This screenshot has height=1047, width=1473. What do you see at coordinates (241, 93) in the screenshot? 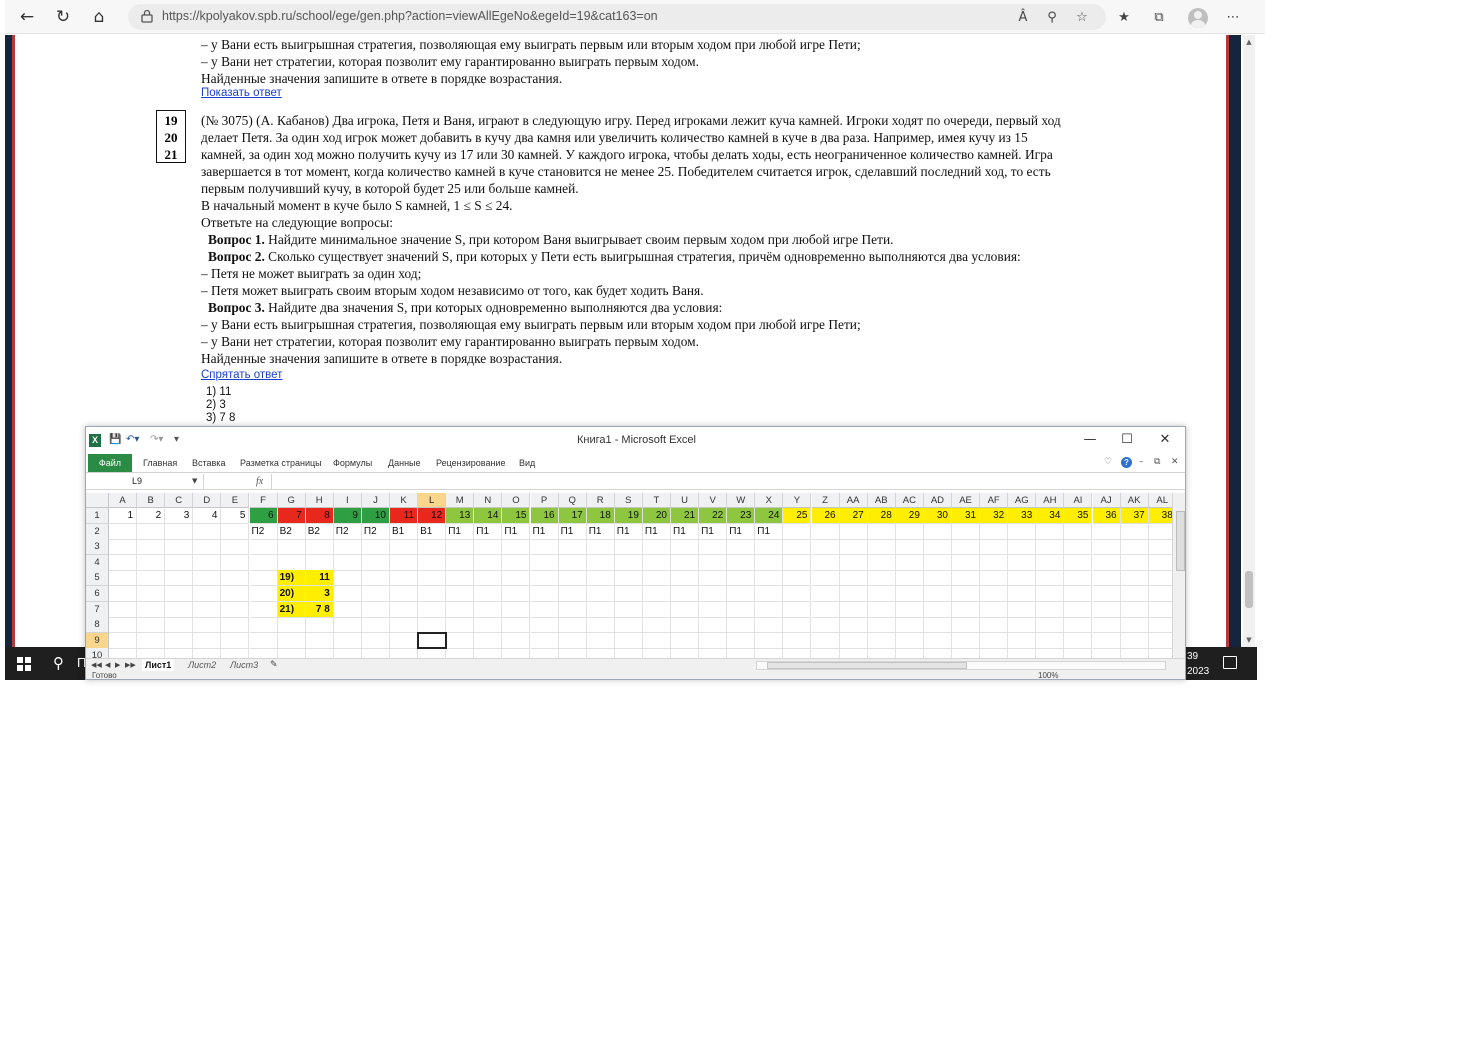
I see `show-answer-link: Показать ответ` at bounding box center [241, 93].